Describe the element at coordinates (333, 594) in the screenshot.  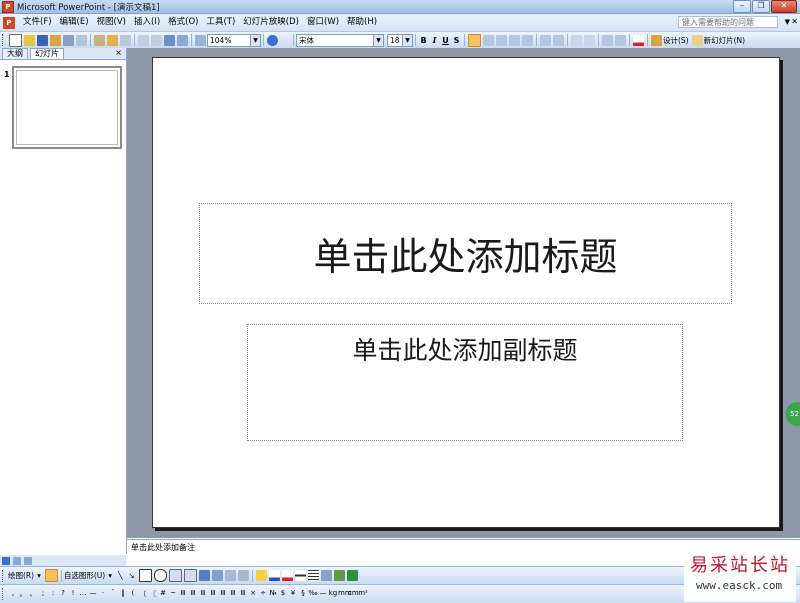
I see `symbol-button: kg` at that location.